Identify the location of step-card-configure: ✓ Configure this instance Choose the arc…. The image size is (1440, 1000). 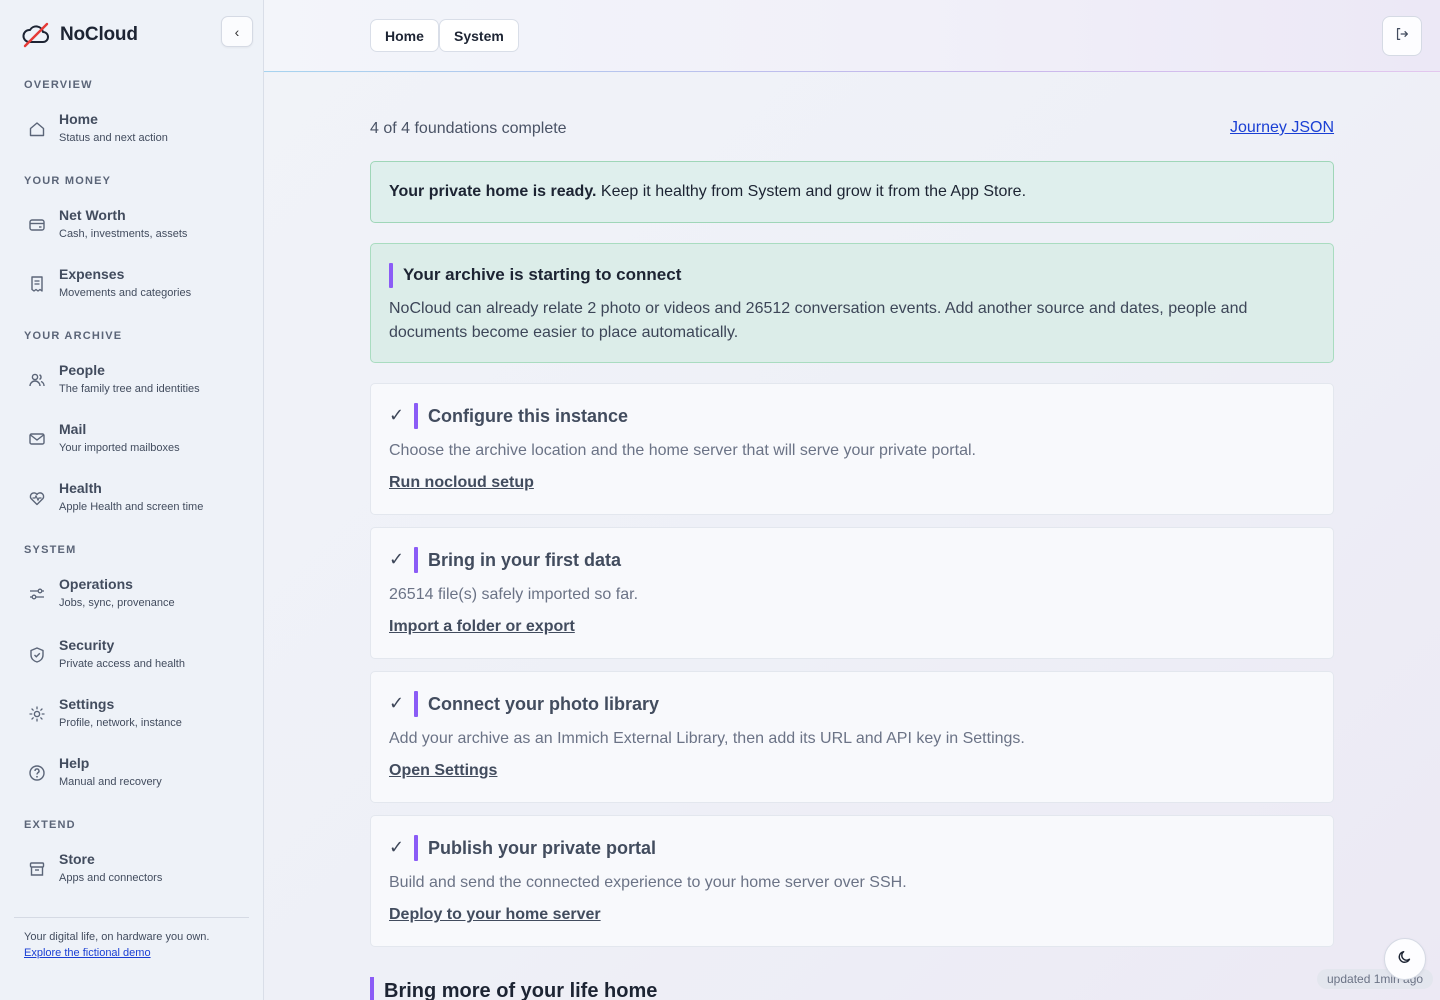
(852, 449).